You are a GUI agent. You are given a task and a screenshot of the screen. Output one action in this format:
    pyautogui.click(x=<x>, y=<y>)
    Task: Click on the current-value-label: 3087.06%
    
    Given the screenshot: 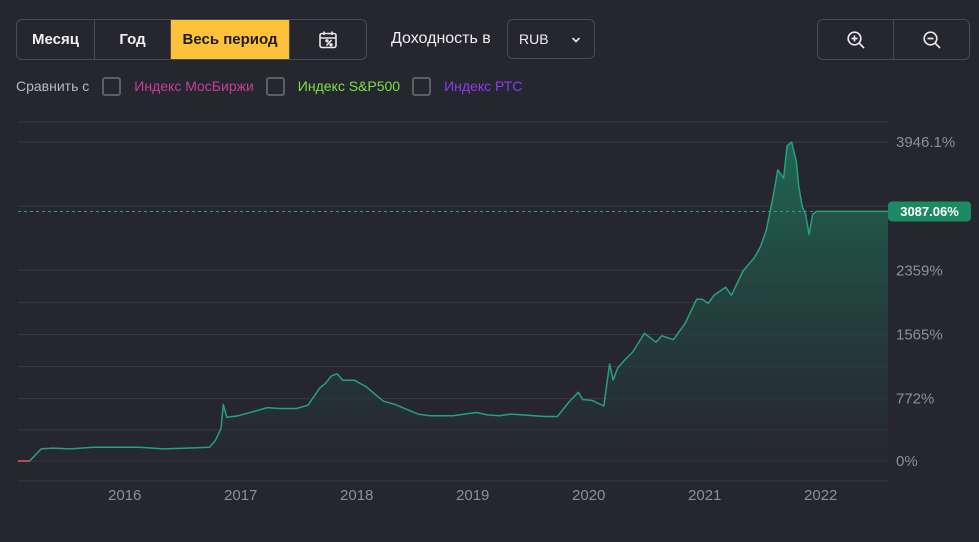 What is the action you would take?
    pyautogui.click(x=929, y=211)
    